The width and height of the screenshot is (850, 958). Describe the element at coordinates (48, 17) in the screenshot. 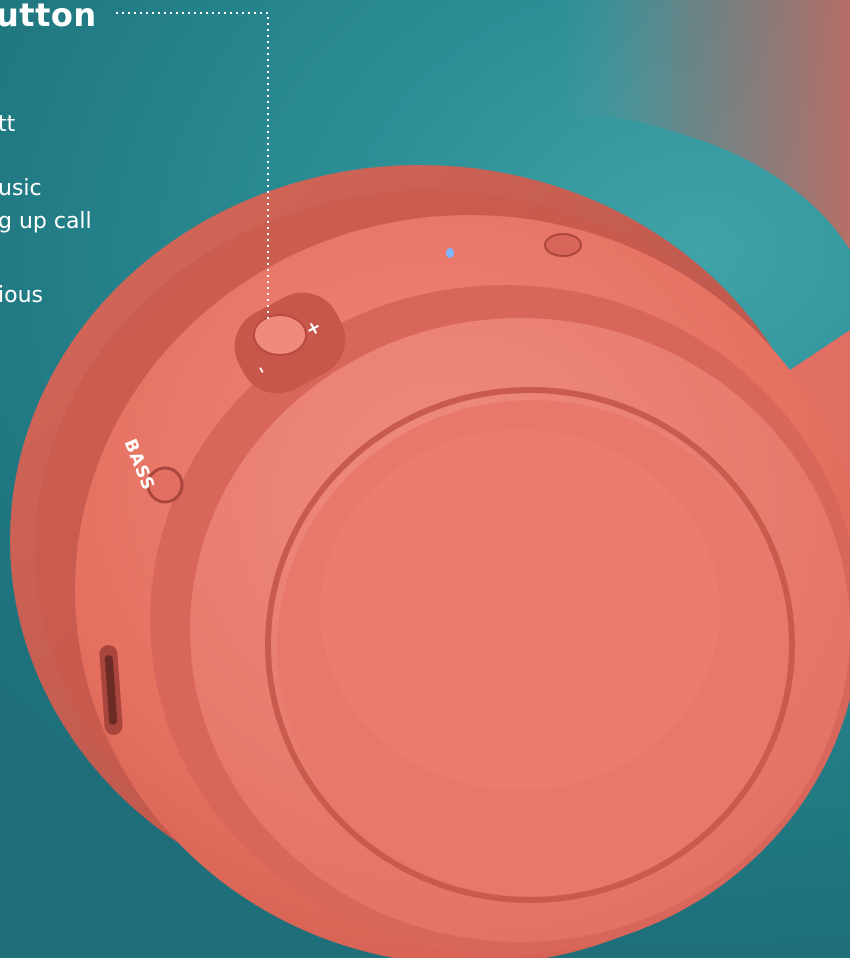

I see `callout-title: utton` at that location.